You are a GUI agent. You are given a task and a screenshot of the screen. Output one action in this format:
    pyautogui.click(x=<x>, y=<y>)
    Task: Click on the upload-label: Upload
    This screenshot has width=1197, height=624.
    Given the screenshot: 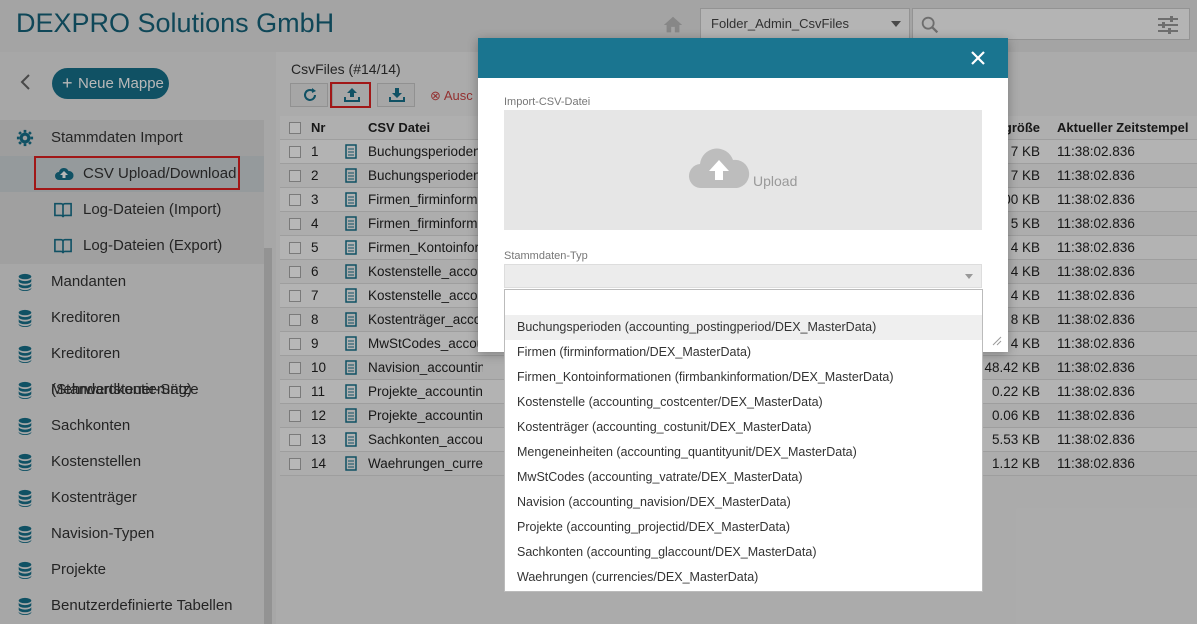 What is the action you would take?
    pyautogui.click(x=775, y=181)
    